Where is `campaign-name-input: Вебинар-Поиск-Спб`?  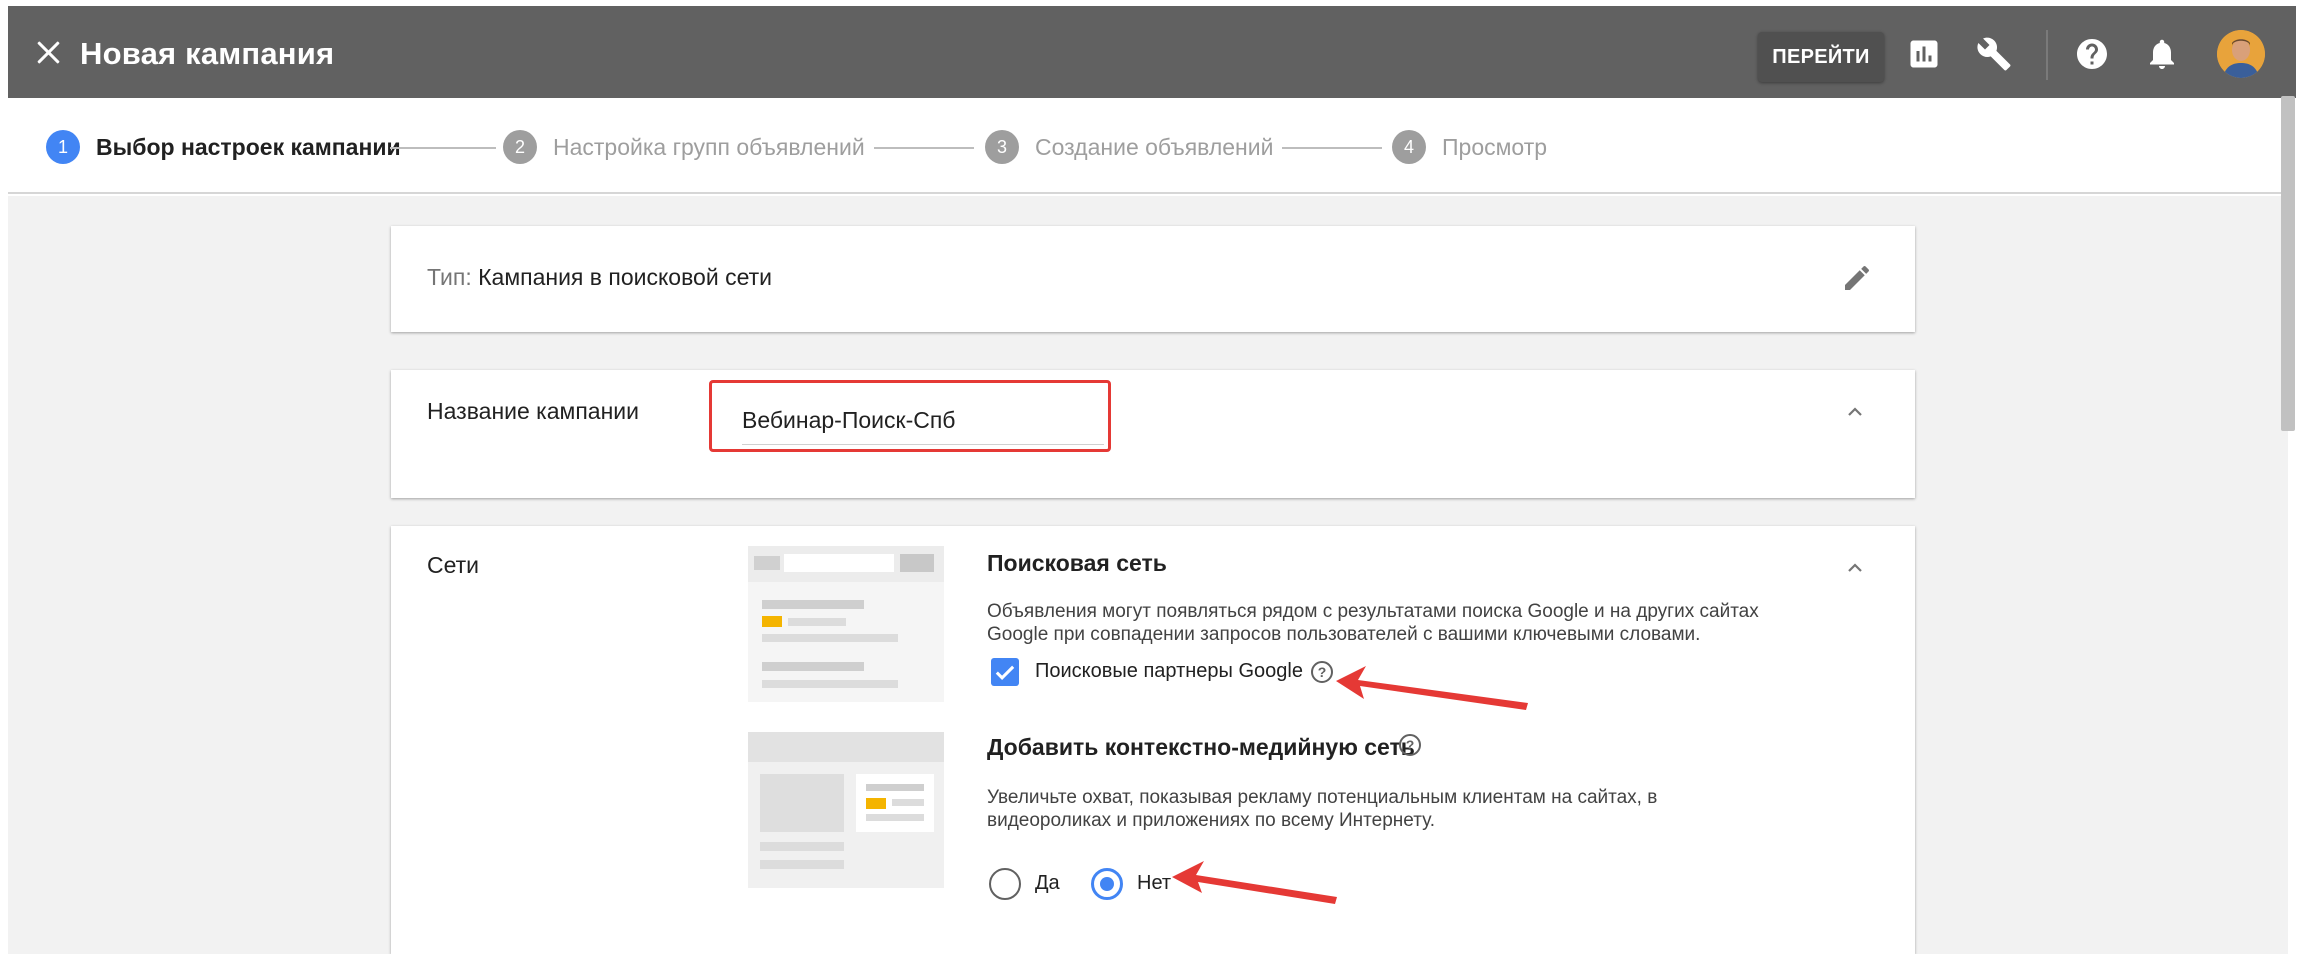 campaign-name-input: Вебинар-Поиск-Спб is located at coordinates (923, 426).